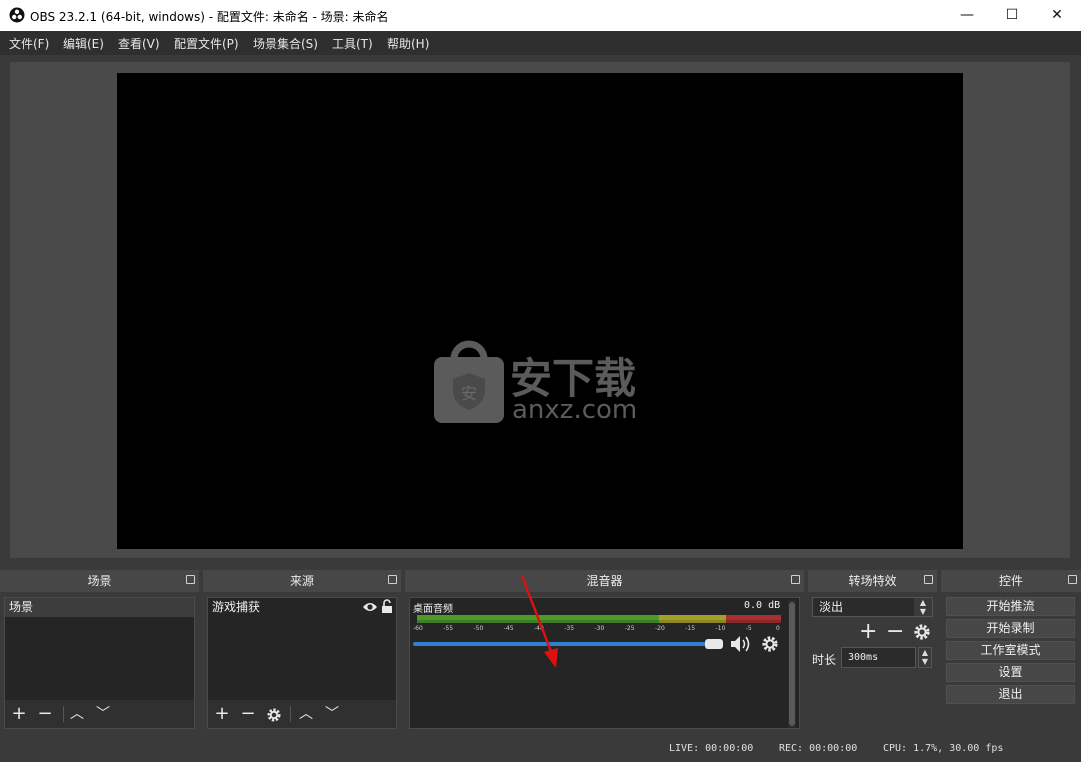 The height and width of the screenshot is (762, 1081). Describe the element at coordinates (599, 628) in the screenshot. I see `meter-tick-label: -30` at that location.